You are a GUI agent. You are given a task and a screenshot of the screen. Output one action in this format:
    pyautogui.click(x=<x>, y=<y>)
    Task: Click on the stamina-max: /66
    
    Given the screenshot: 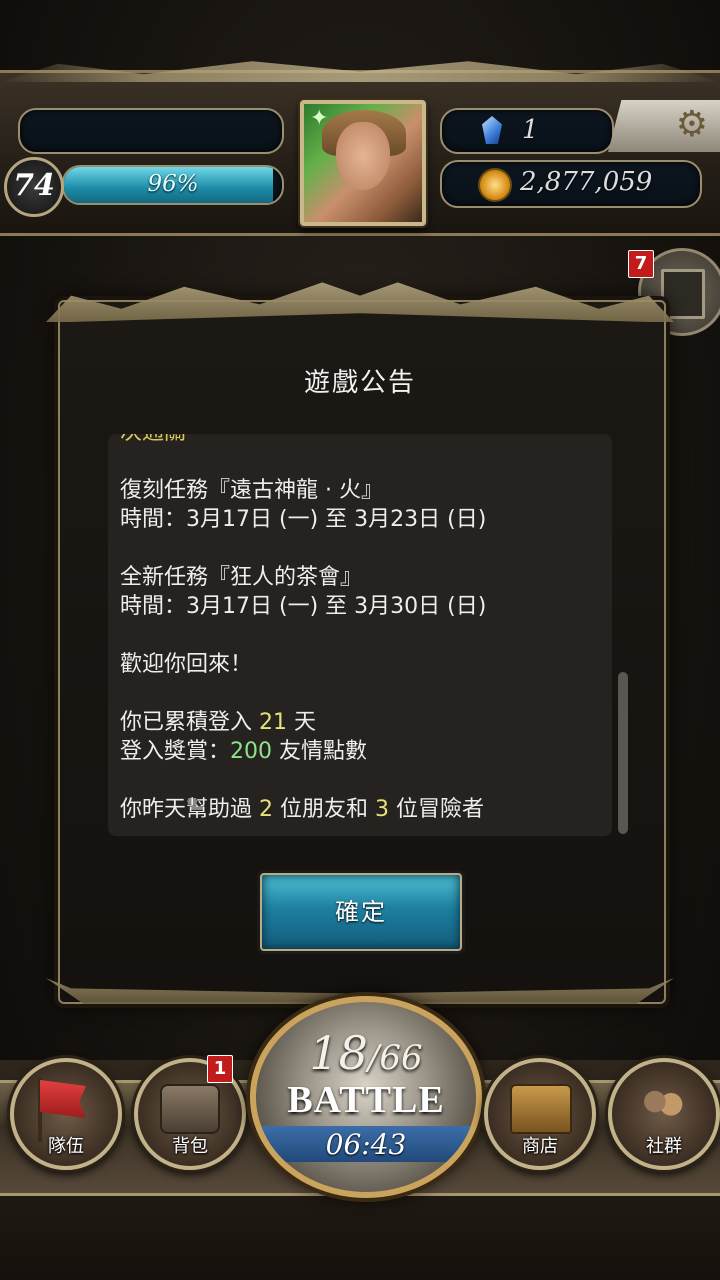 What is the action you would take?
    pyautogui.click(x=395, y=1058)
    